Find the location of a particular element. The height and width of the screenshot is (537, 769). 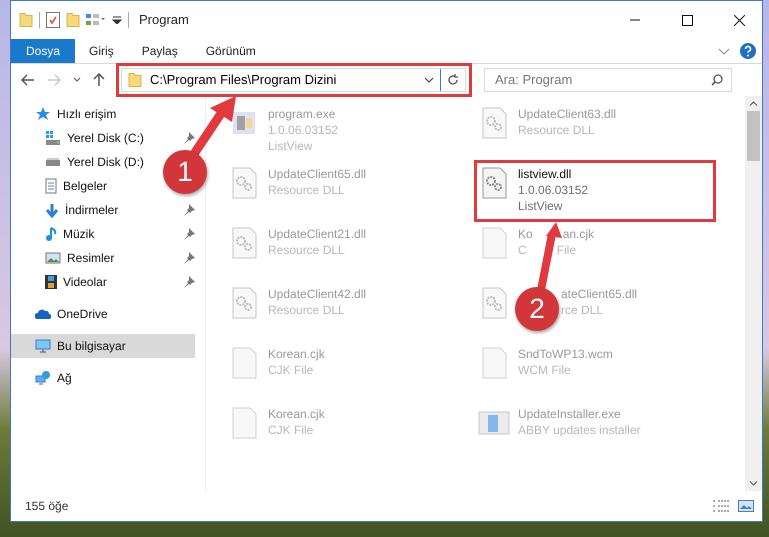

minimize-icon is located at coordinates (635, 20).